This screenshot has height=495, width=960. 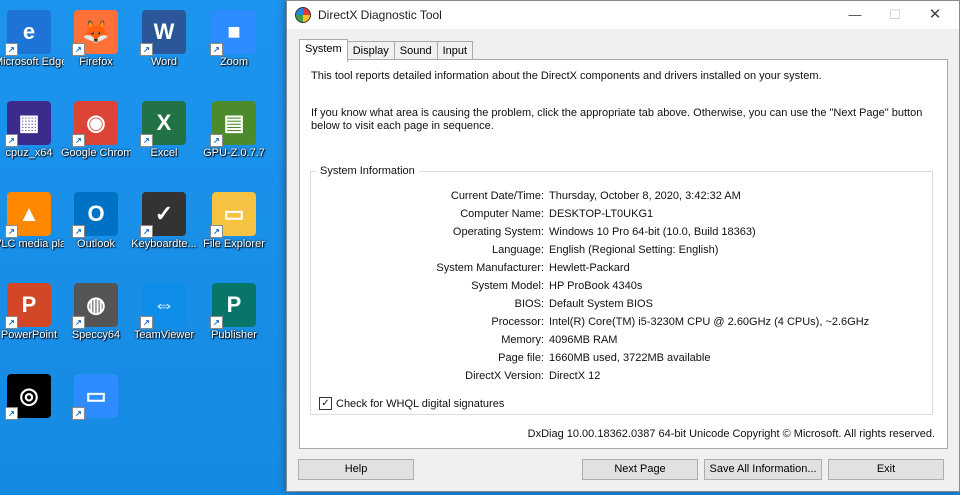 I want to click on system-info-key: Processor:, so click(x=517, y=322).